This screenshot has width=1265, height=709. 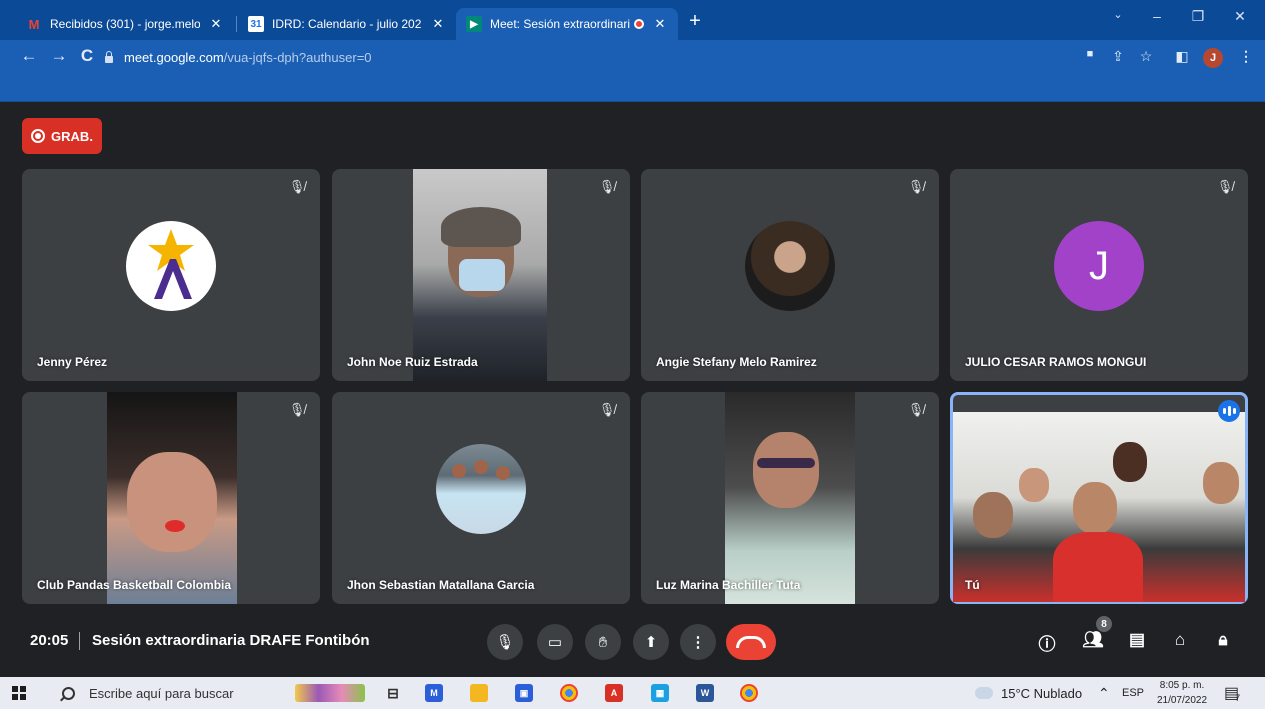 What do you see at coordinates (87, 56) in the screenshot?
I see `reload-icon: C` at bounding box center [87, 56].